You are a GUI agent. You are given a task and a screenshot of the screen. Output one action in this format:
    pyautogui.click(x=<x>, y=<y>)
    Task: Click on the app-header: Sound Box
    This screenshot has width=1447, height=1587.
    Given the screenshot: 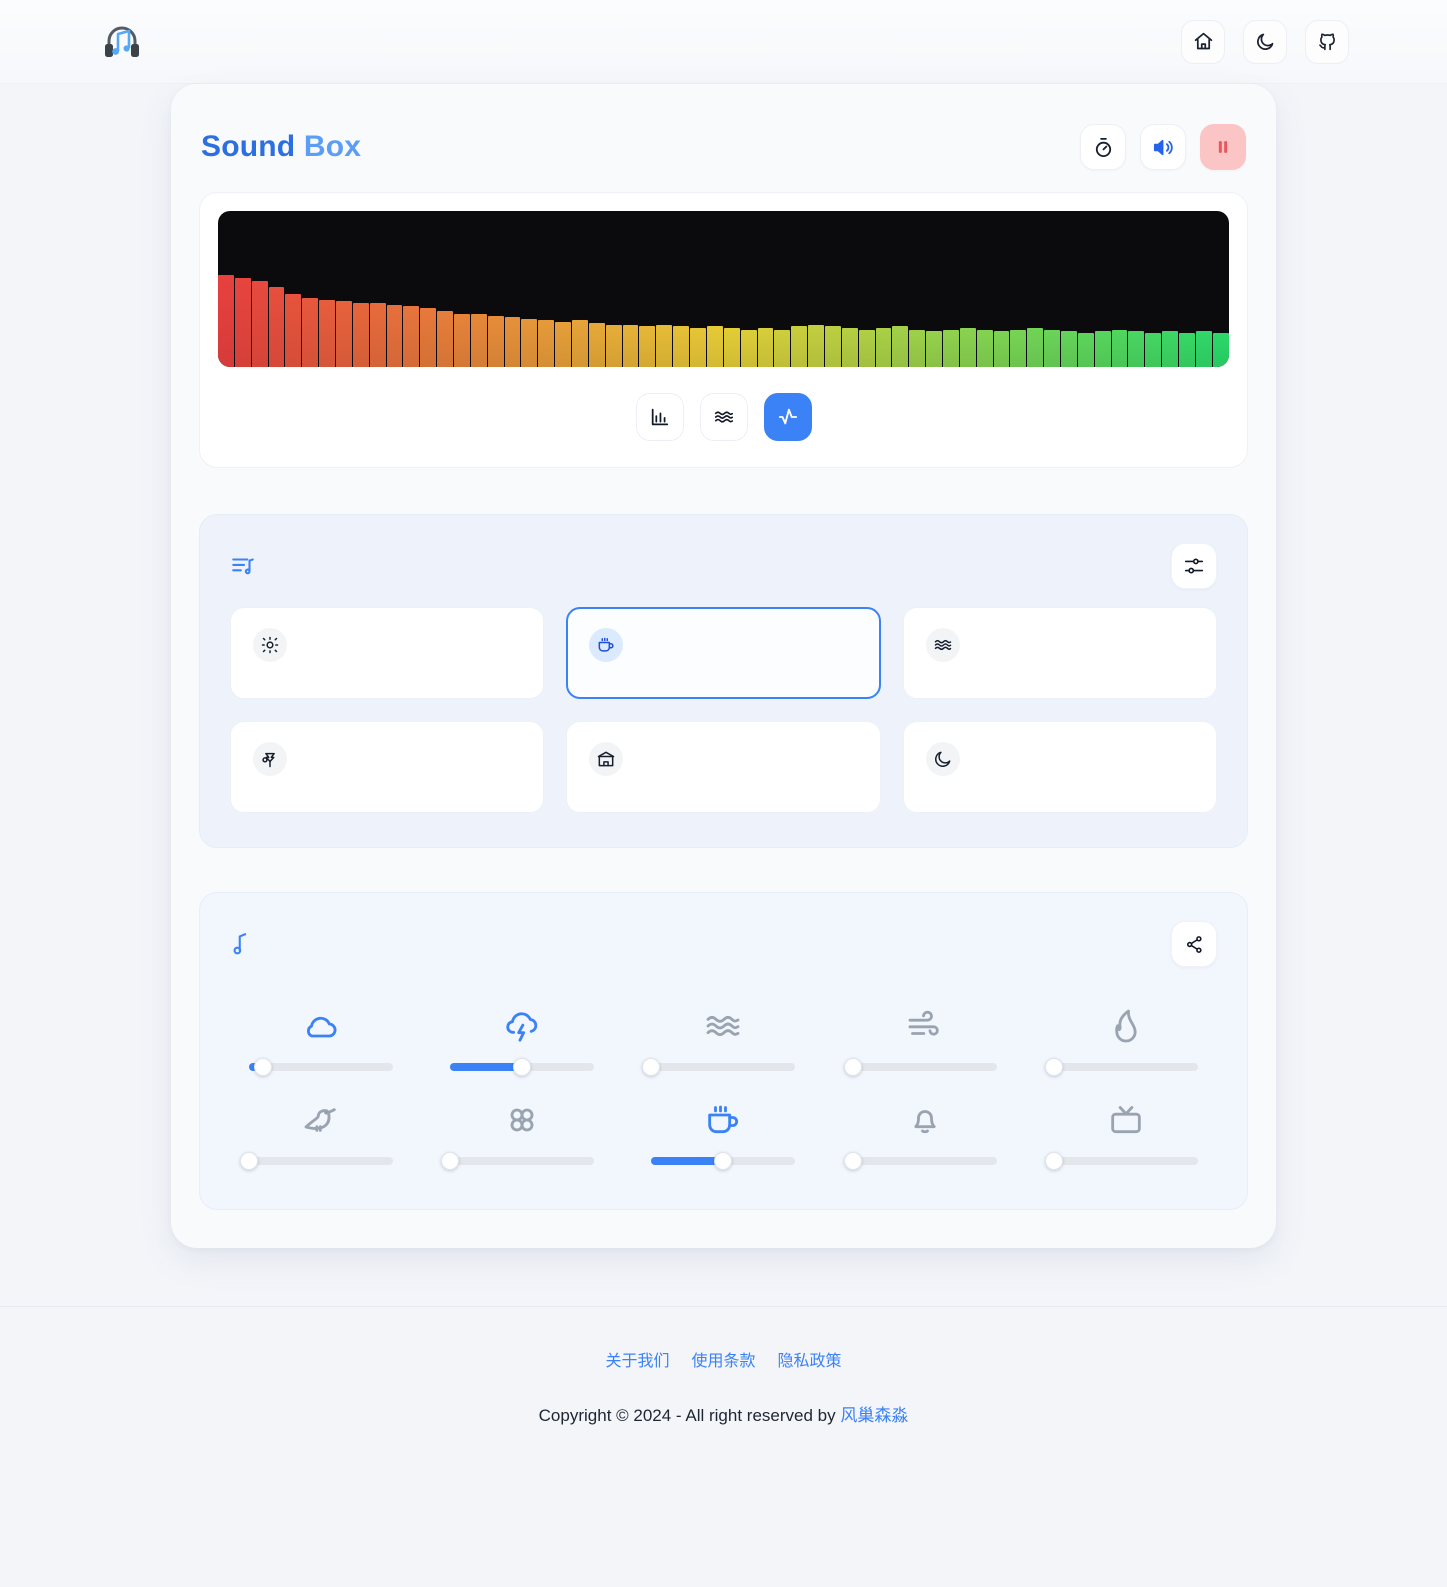 What is the action you would take?
    pyautogui.click(x=723, y=151)
    